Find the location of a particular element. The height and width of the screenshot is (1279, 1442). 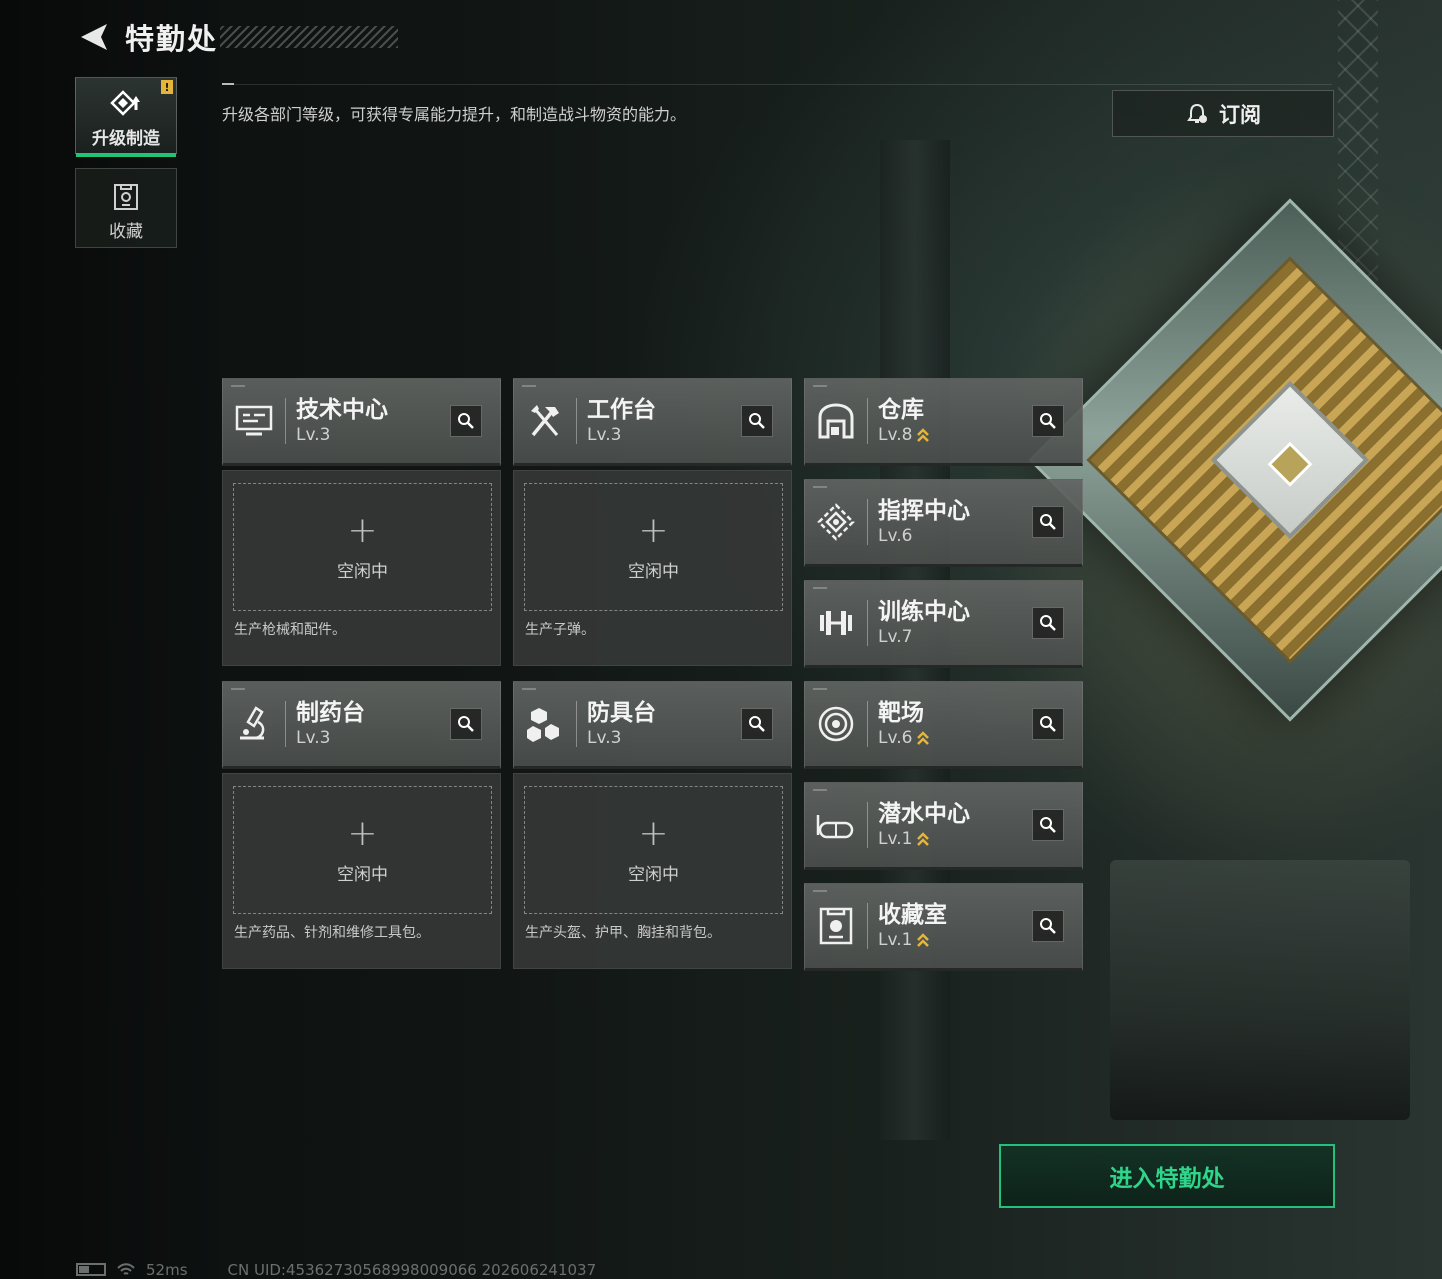

monitor-icon is located at coordinates (254, 421).